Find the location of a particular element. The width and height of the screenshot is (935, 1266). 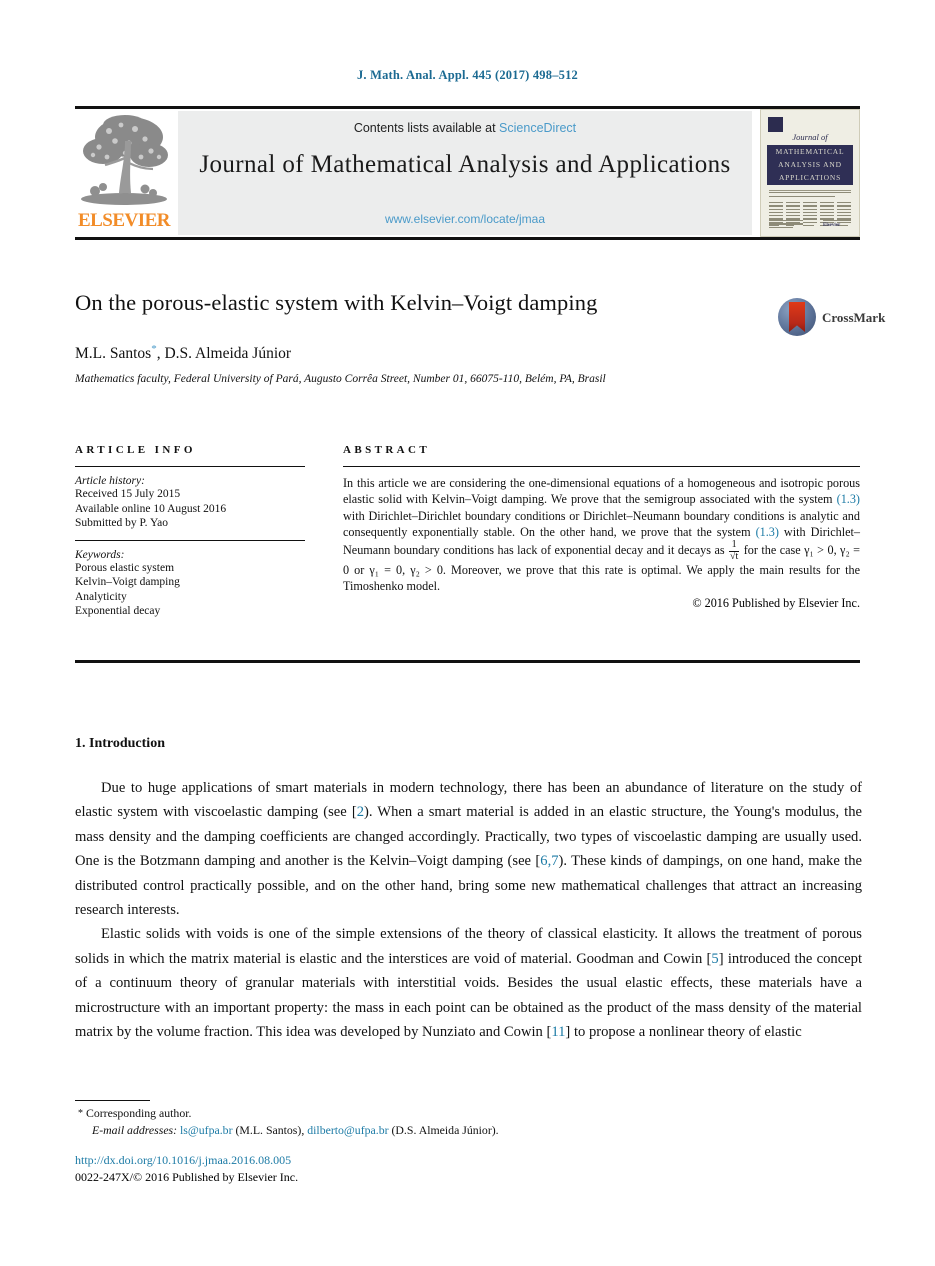

running-head: J. Math. Anal. Appl. 445 (2017) 498–512 is located at coordinates (467, 75).